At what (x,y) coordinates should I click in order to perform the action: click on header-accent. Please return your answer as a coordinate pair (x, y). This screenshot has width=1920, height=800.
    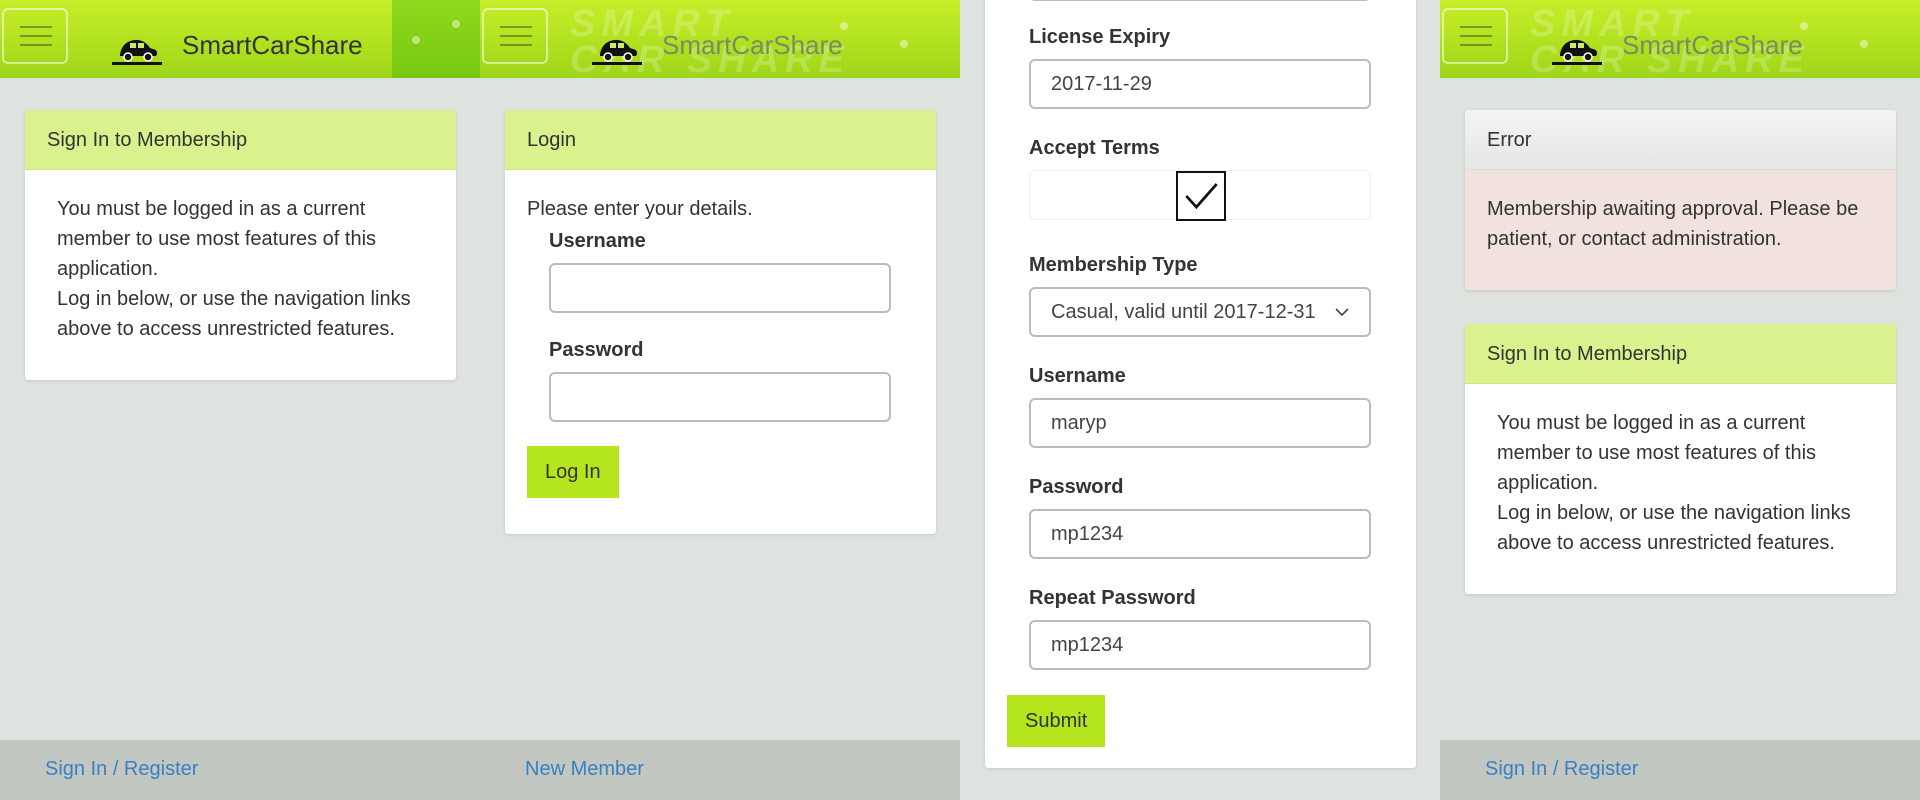
    Looking at the image, I should click on (436, 39).